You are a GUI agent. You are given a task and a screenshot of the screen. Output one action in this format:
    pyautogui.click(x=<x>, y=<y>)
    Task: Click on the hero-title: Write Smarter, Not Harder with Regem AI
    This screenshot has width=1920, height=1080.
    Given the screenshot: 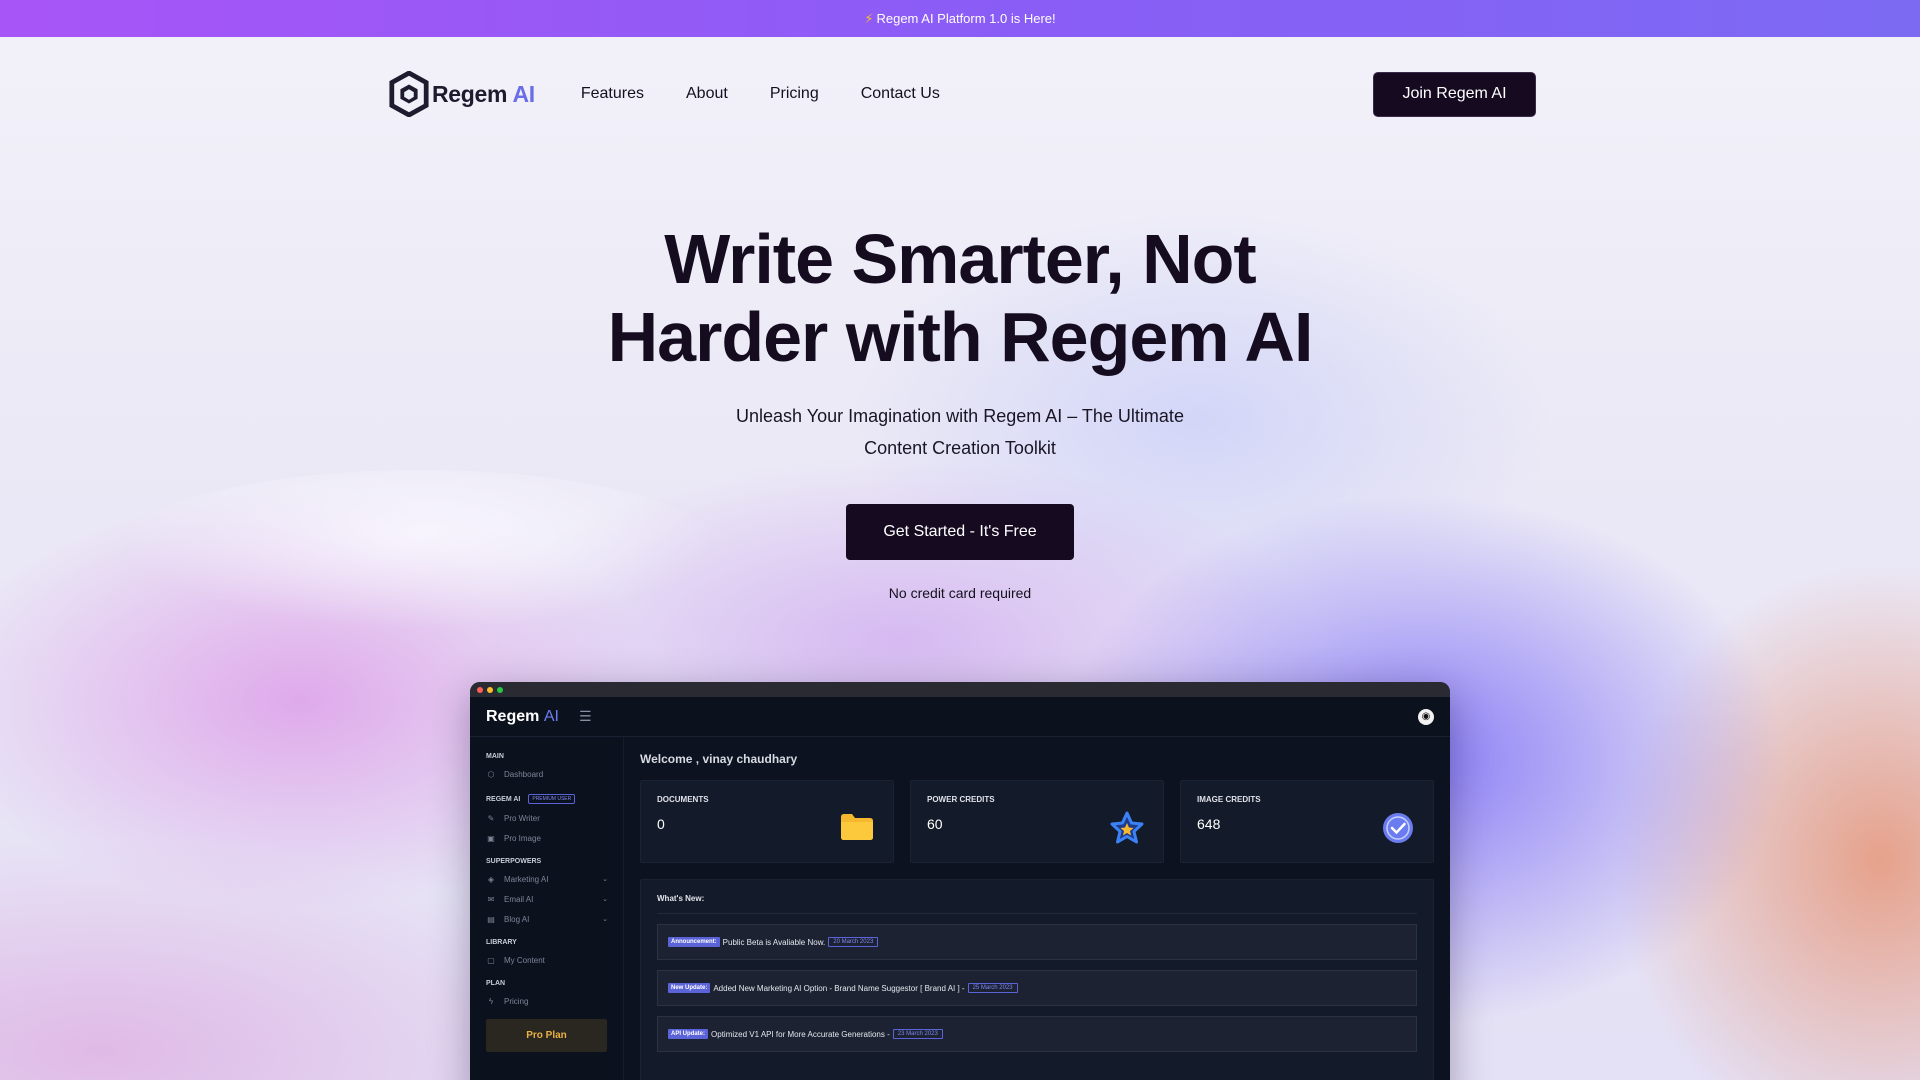 What is the action you would take?
    pyautogui.click(x=960, y=298)
    